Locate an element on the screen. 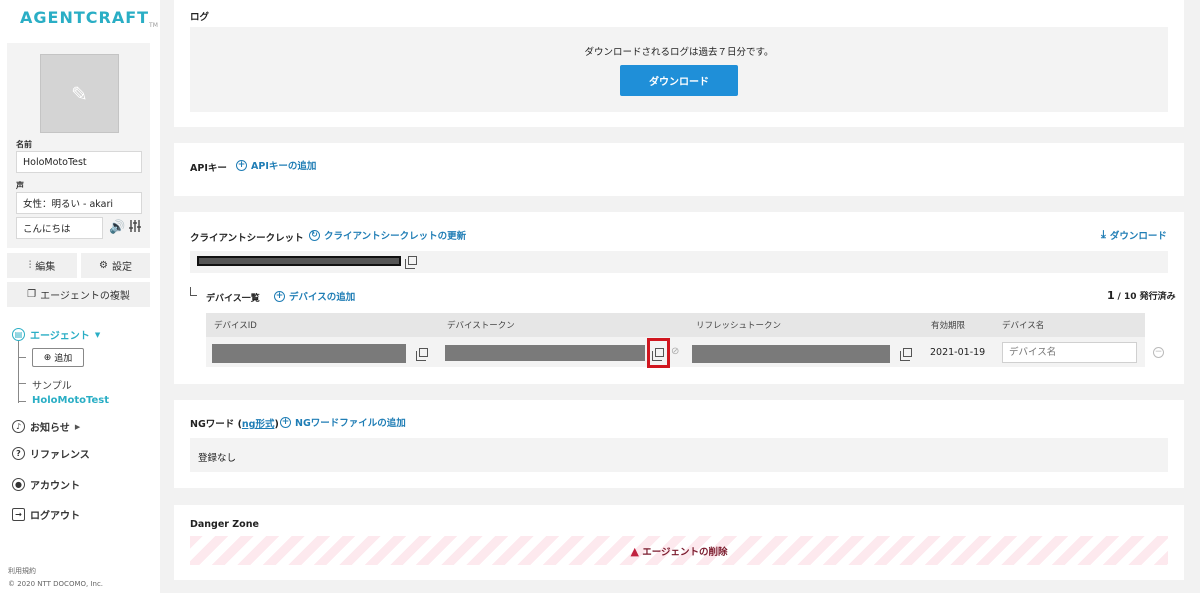  client-secret-title: クライアントシークレット is located at coordinates (247, 238).